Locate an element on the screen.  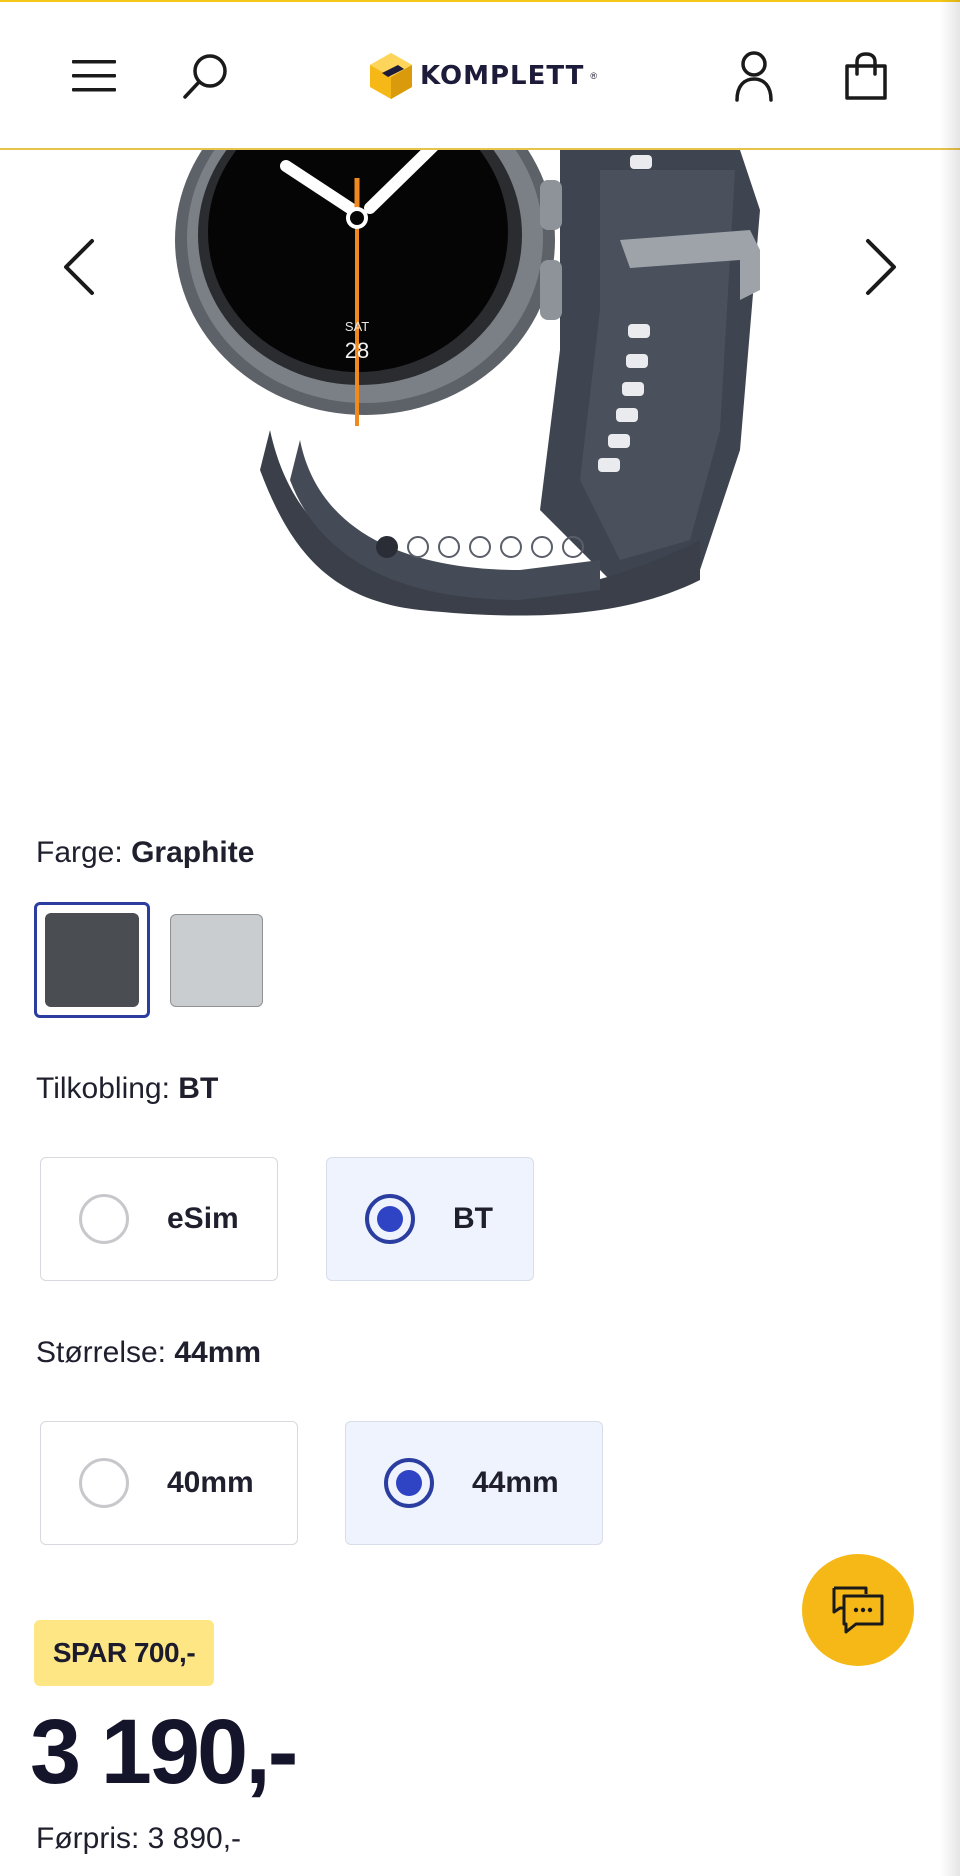
account-icon is located at coordinates (754, 76).